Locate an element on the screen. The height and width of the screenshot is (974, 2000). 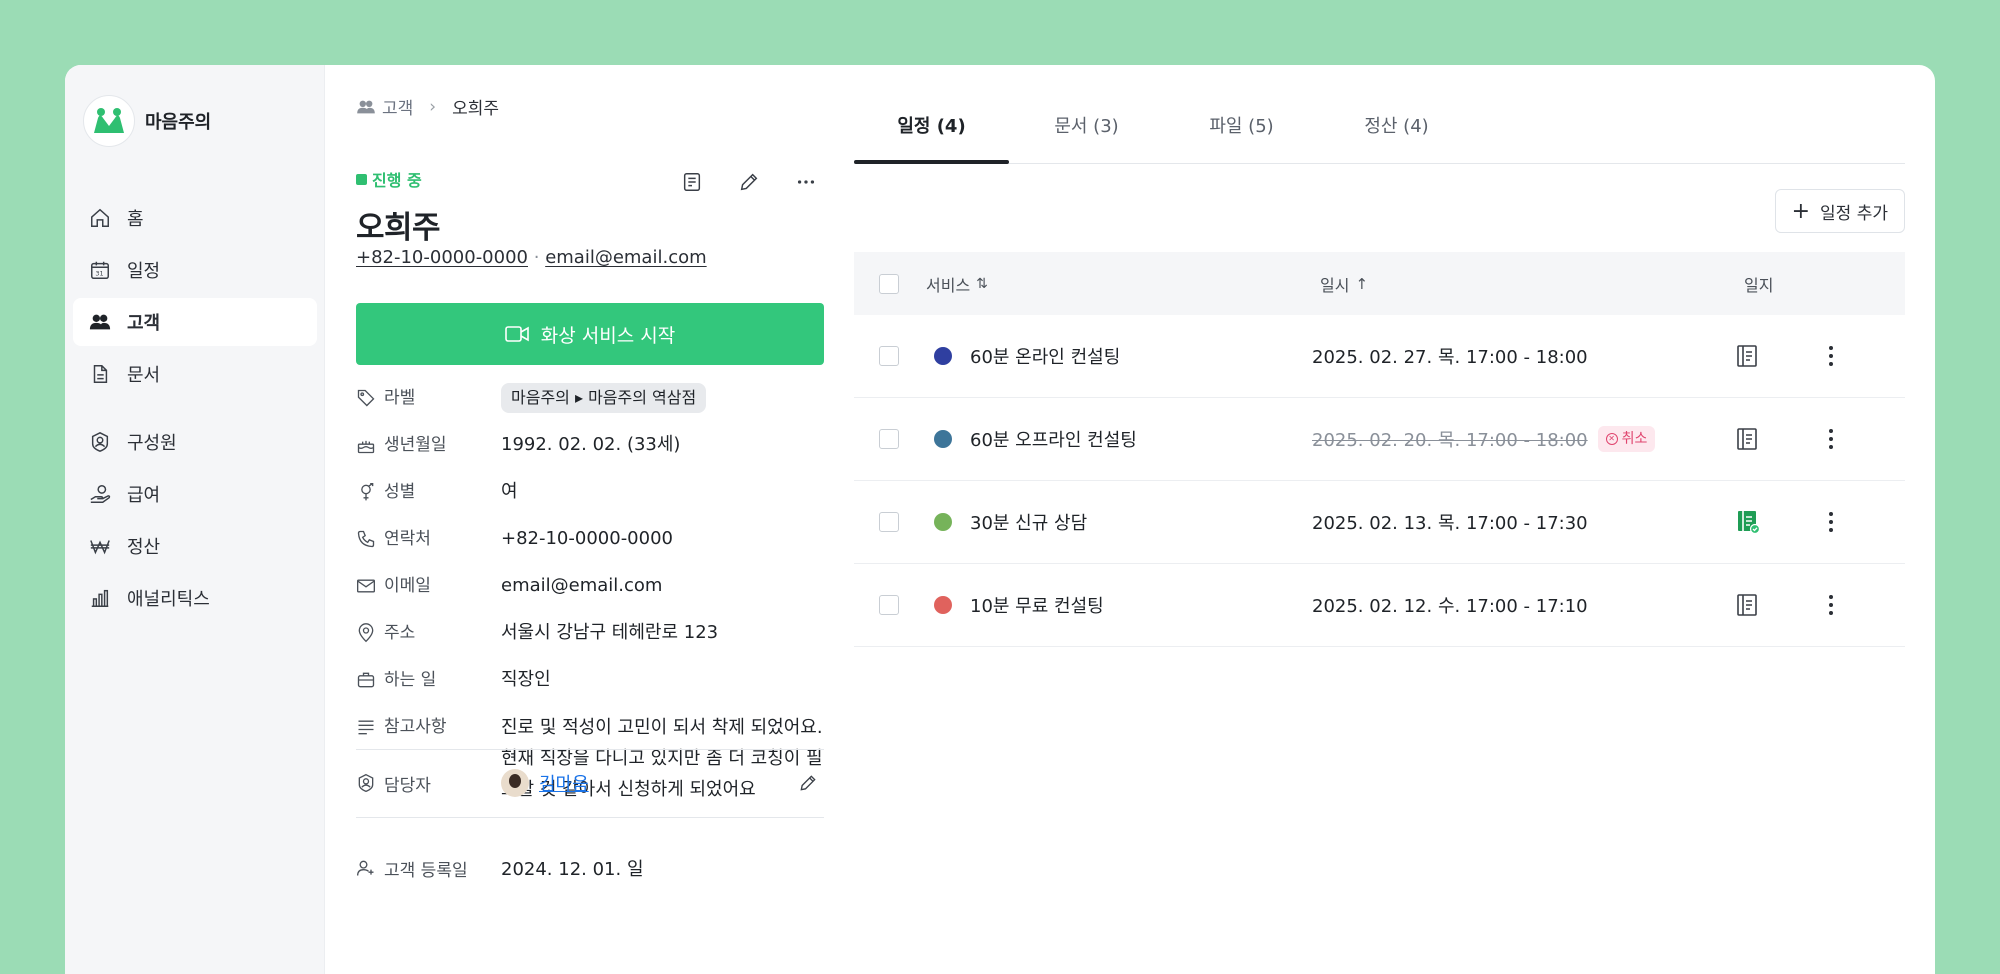
more-horizontal-icon is located at coordinates (806, 182).